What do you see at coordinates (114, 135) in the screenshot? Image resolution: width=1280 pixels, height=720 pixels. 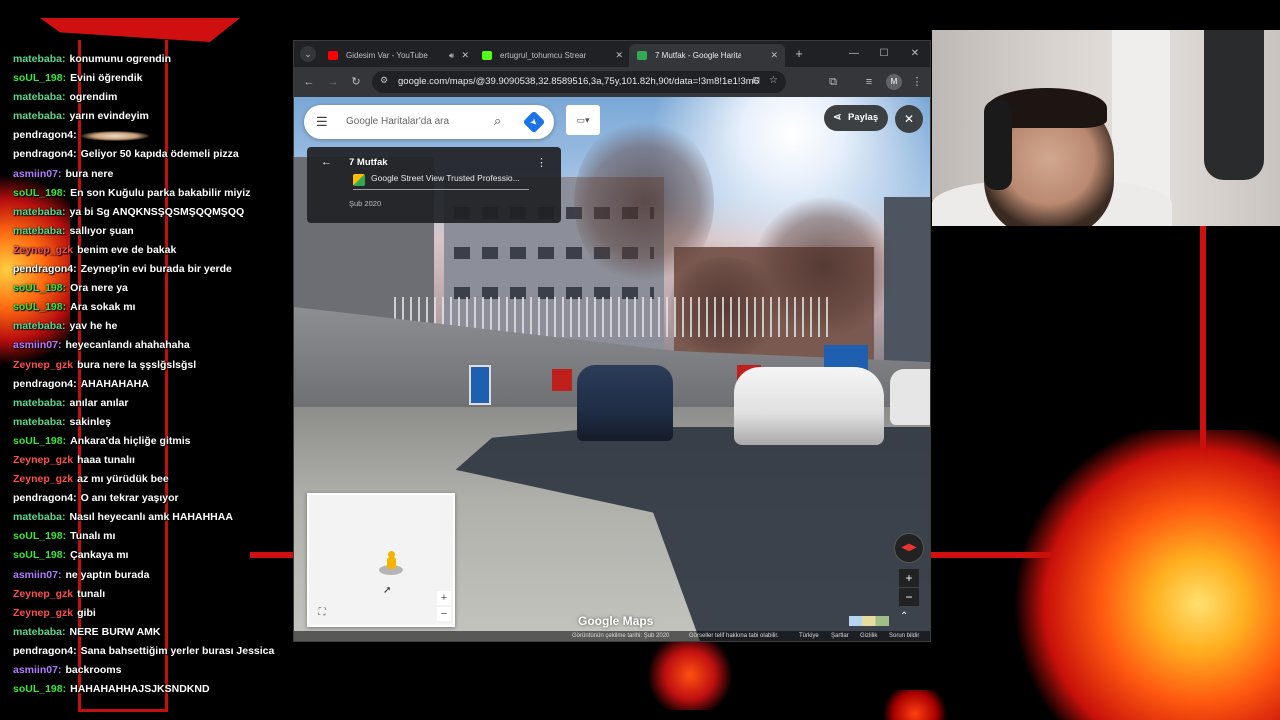 I see `chat-emote-icon` at bounding box center [114, 135].